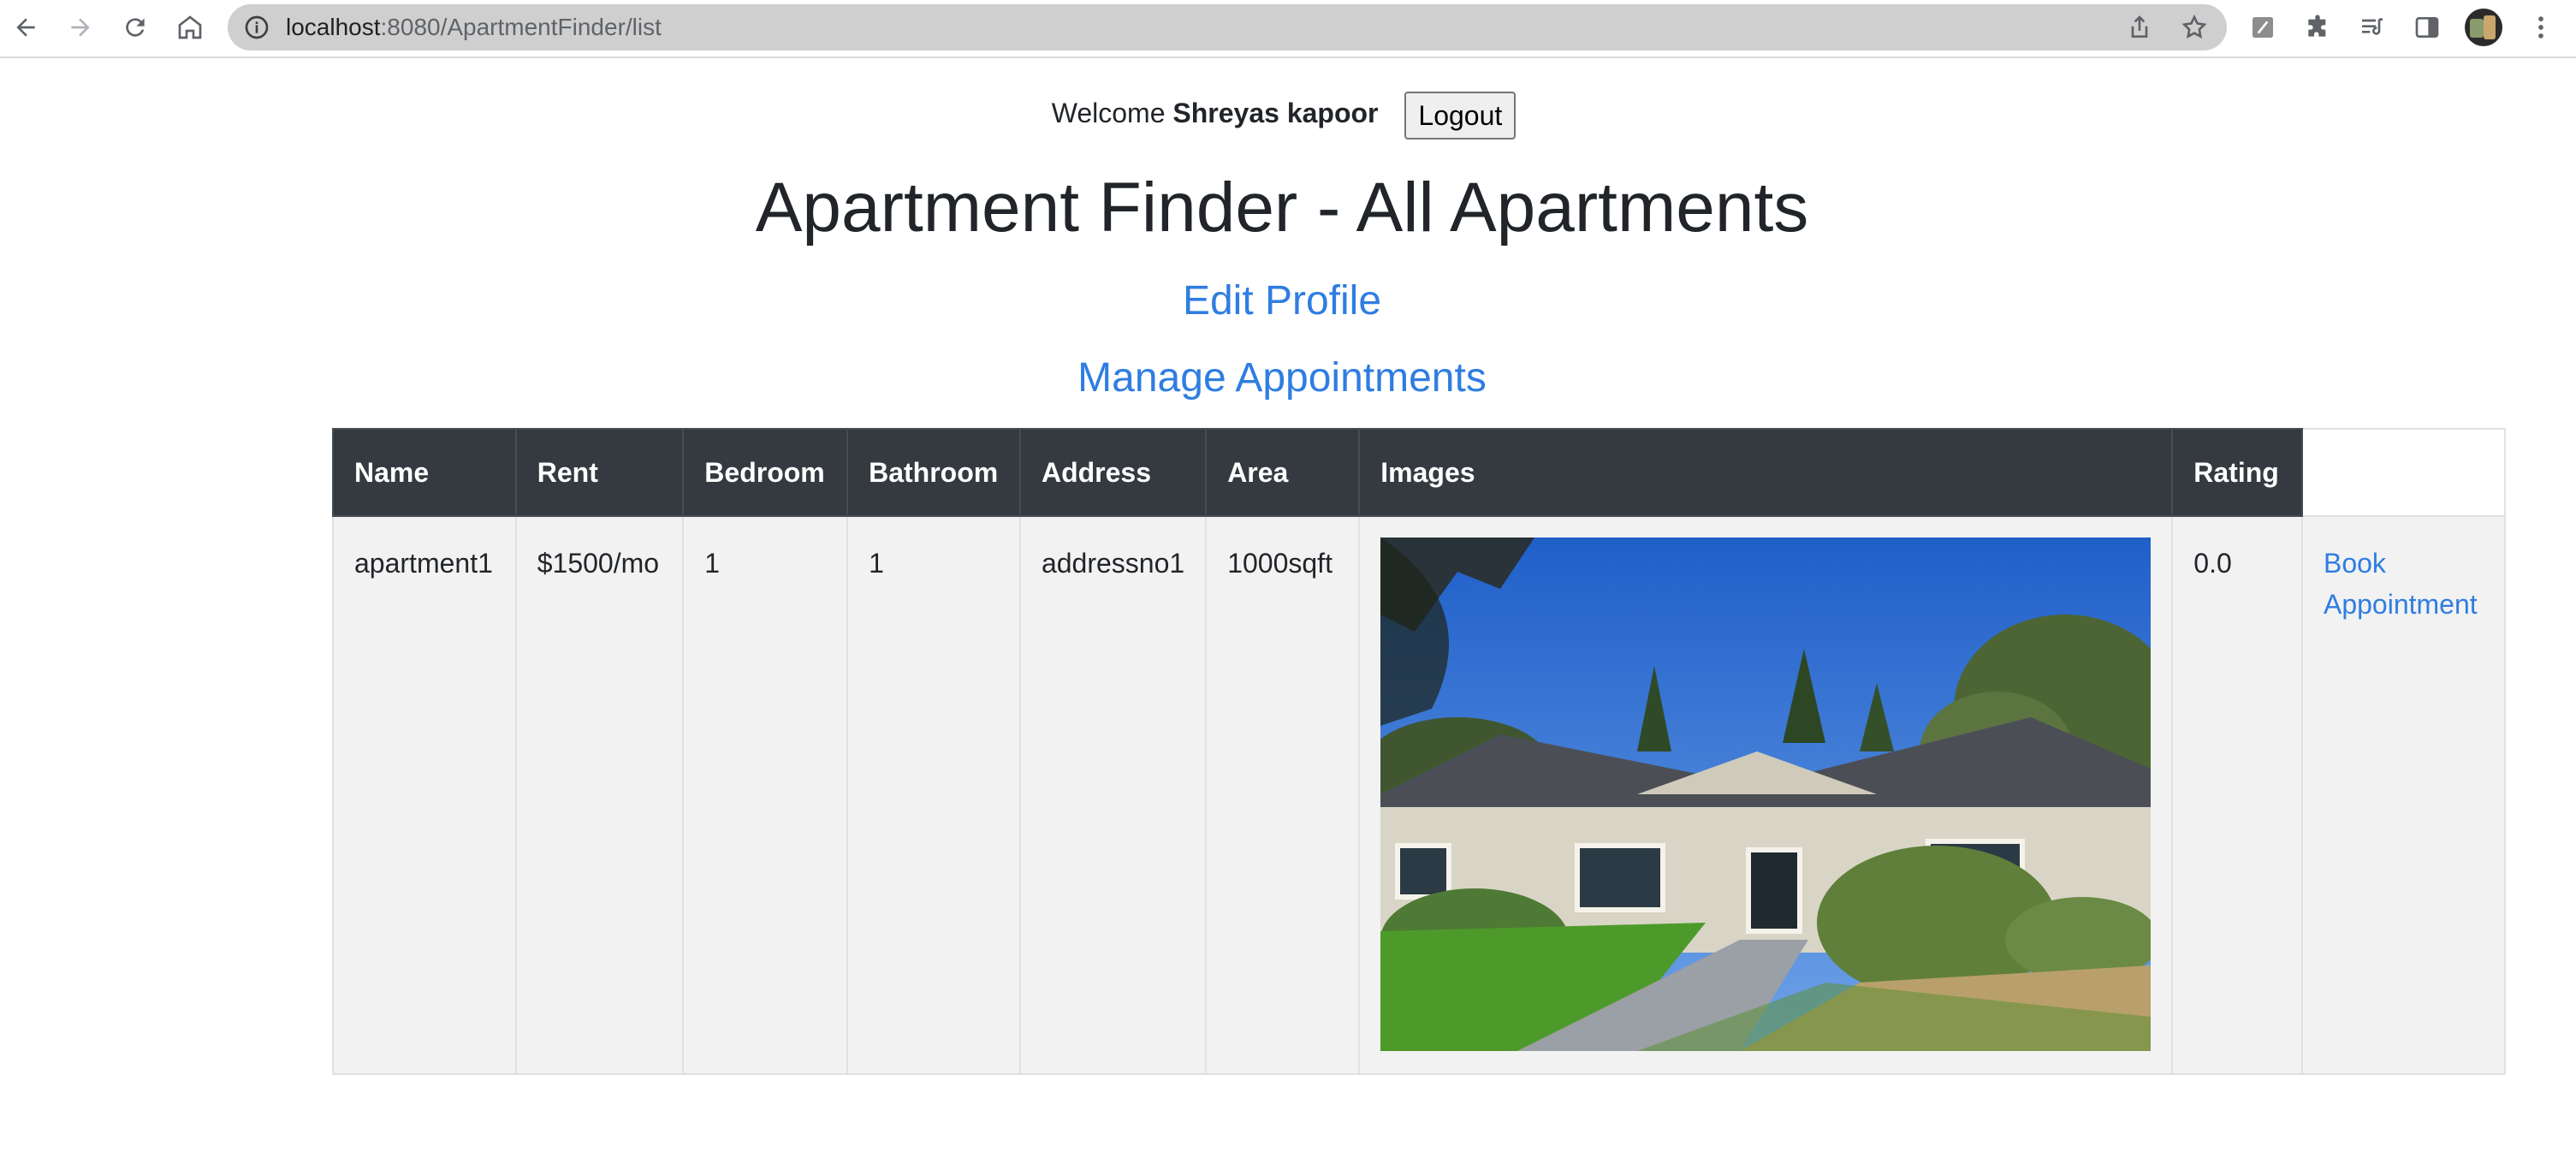  I want to click on browser-toolbar: localhost:8080/ApartmentFinder/list, so click(1288, 29).